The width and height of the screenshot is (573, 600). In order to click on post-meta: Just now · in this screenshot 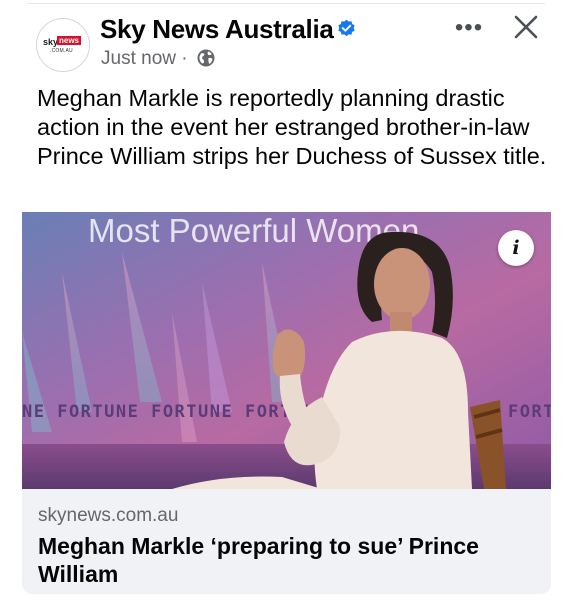, I will do `click(144, 59)`.